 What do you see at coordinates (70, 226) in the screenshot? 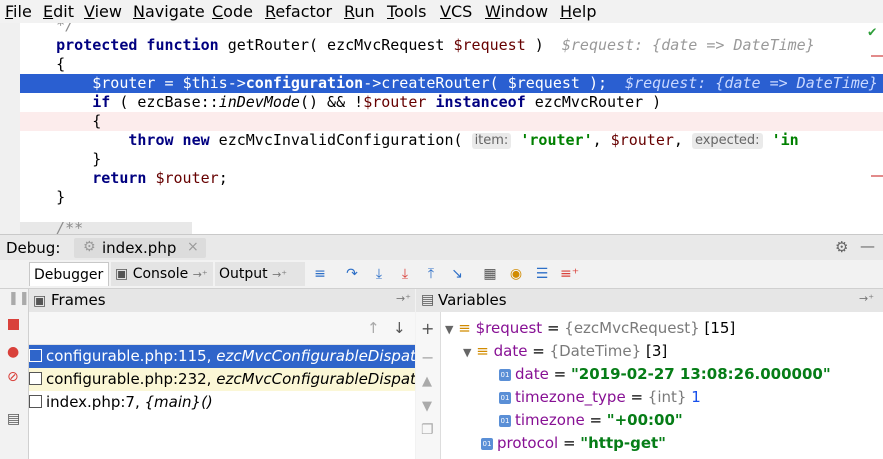
I see `code-line: /**` at bounding box center [70, 226].